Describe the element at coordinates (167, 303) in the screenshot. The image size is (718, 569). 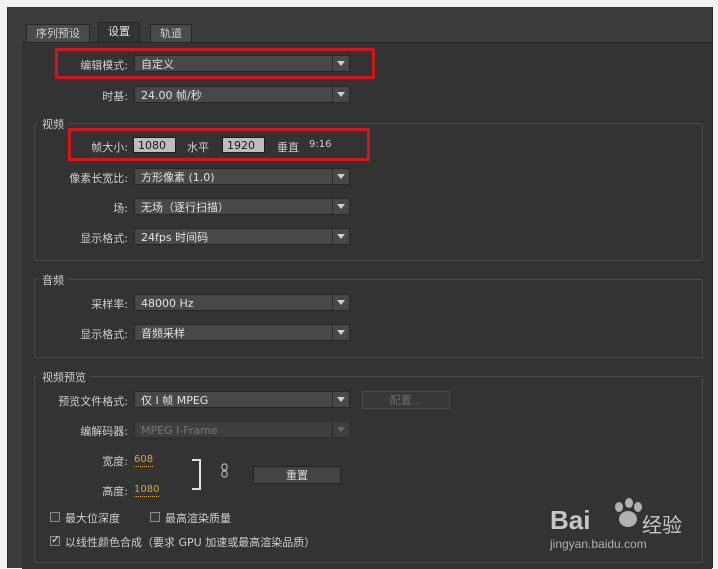
I see `sample-rate-value: 48000 Hz` at that location.